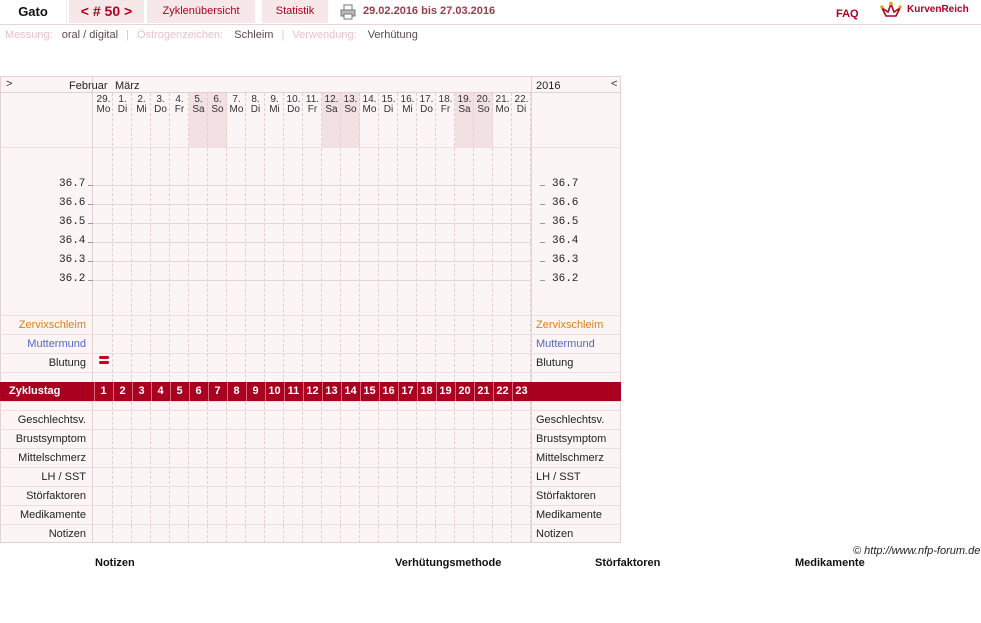  I want to click on day-header: 8. Di, so click(255, 105).